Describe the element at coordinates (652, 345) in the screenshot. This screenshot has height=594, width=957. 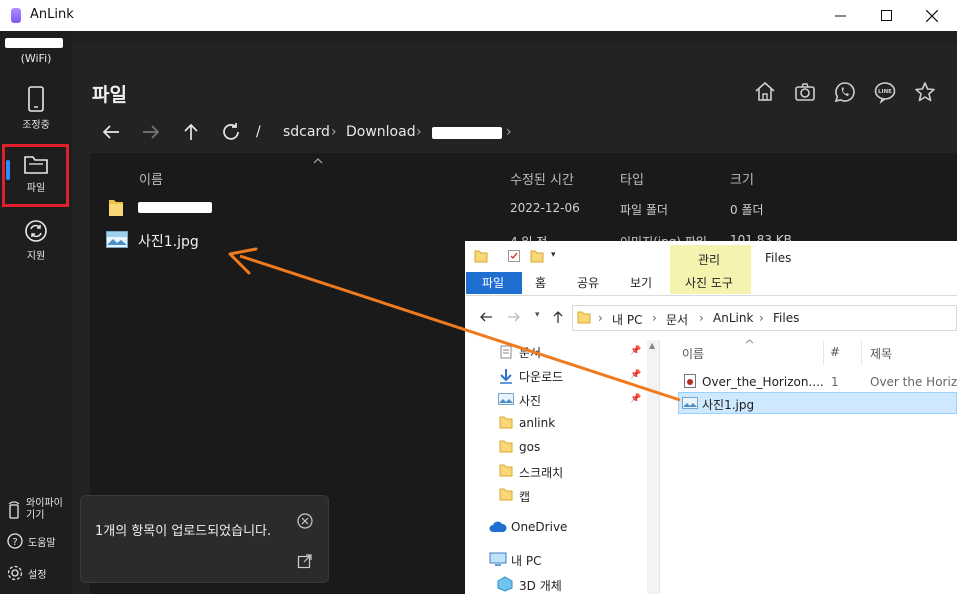
I see `scroll-up-icon: ▲` at that location.